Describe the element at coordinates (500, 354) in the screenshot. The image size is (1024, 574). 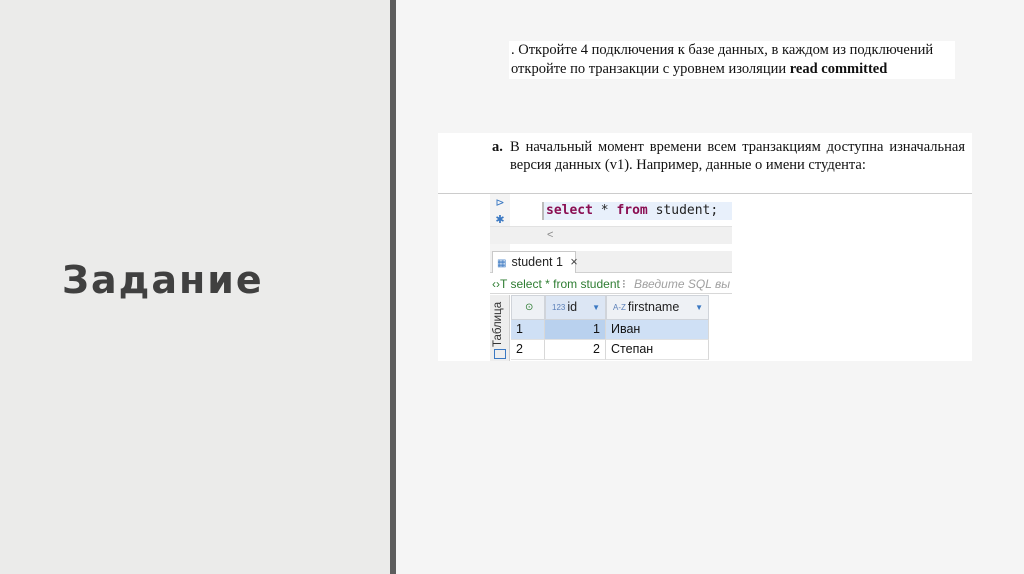
I see `grid-view-icon` at that location.